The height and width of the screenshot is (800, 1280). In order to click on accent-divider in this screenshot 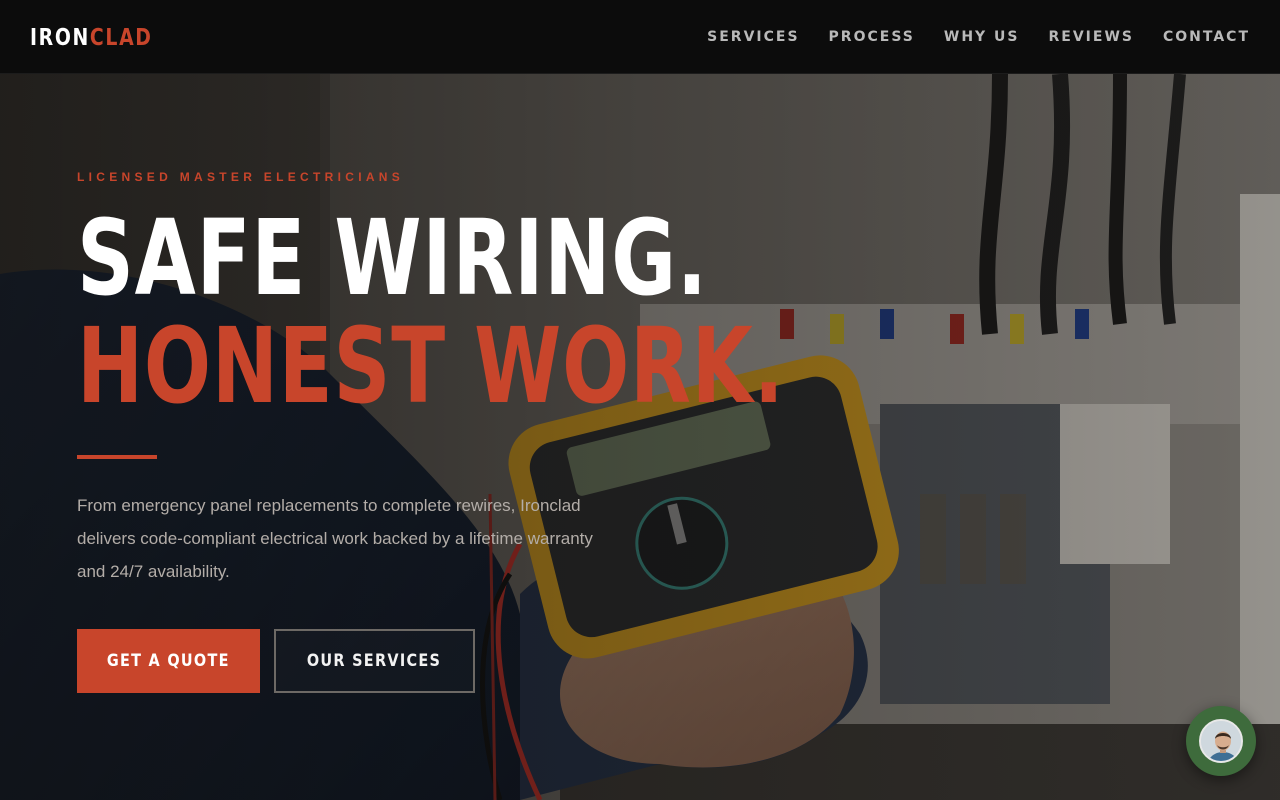, I will do `click(117, 457)`.